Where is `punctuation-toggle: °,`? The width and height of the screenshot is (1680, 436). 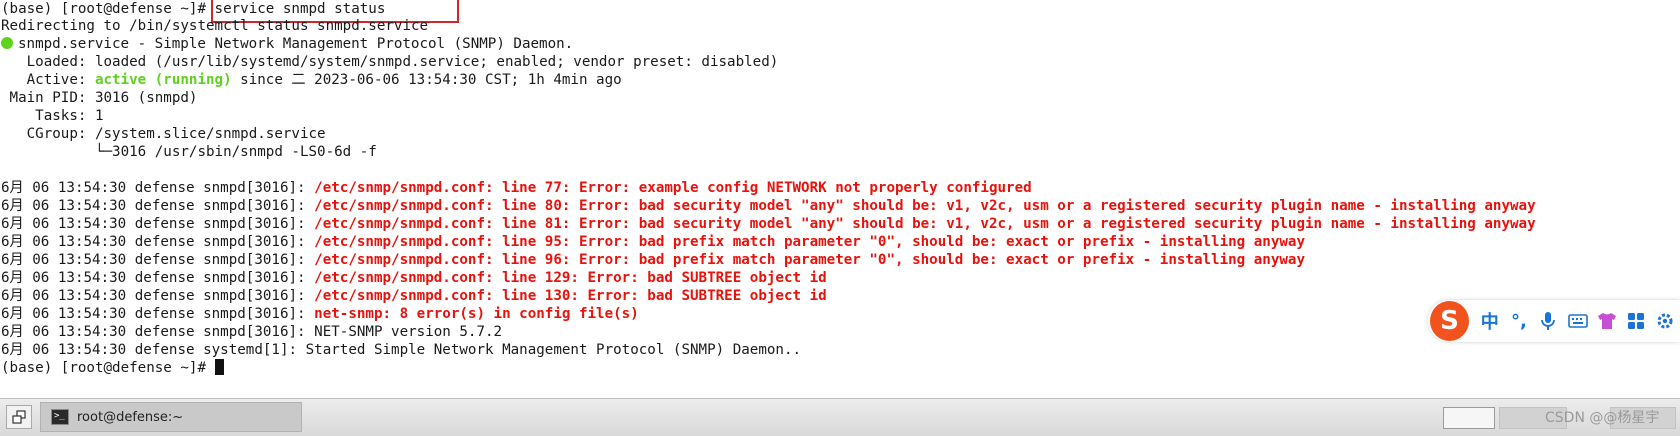 punctuation-toggle: °, is located at coordinates (1518, 321).